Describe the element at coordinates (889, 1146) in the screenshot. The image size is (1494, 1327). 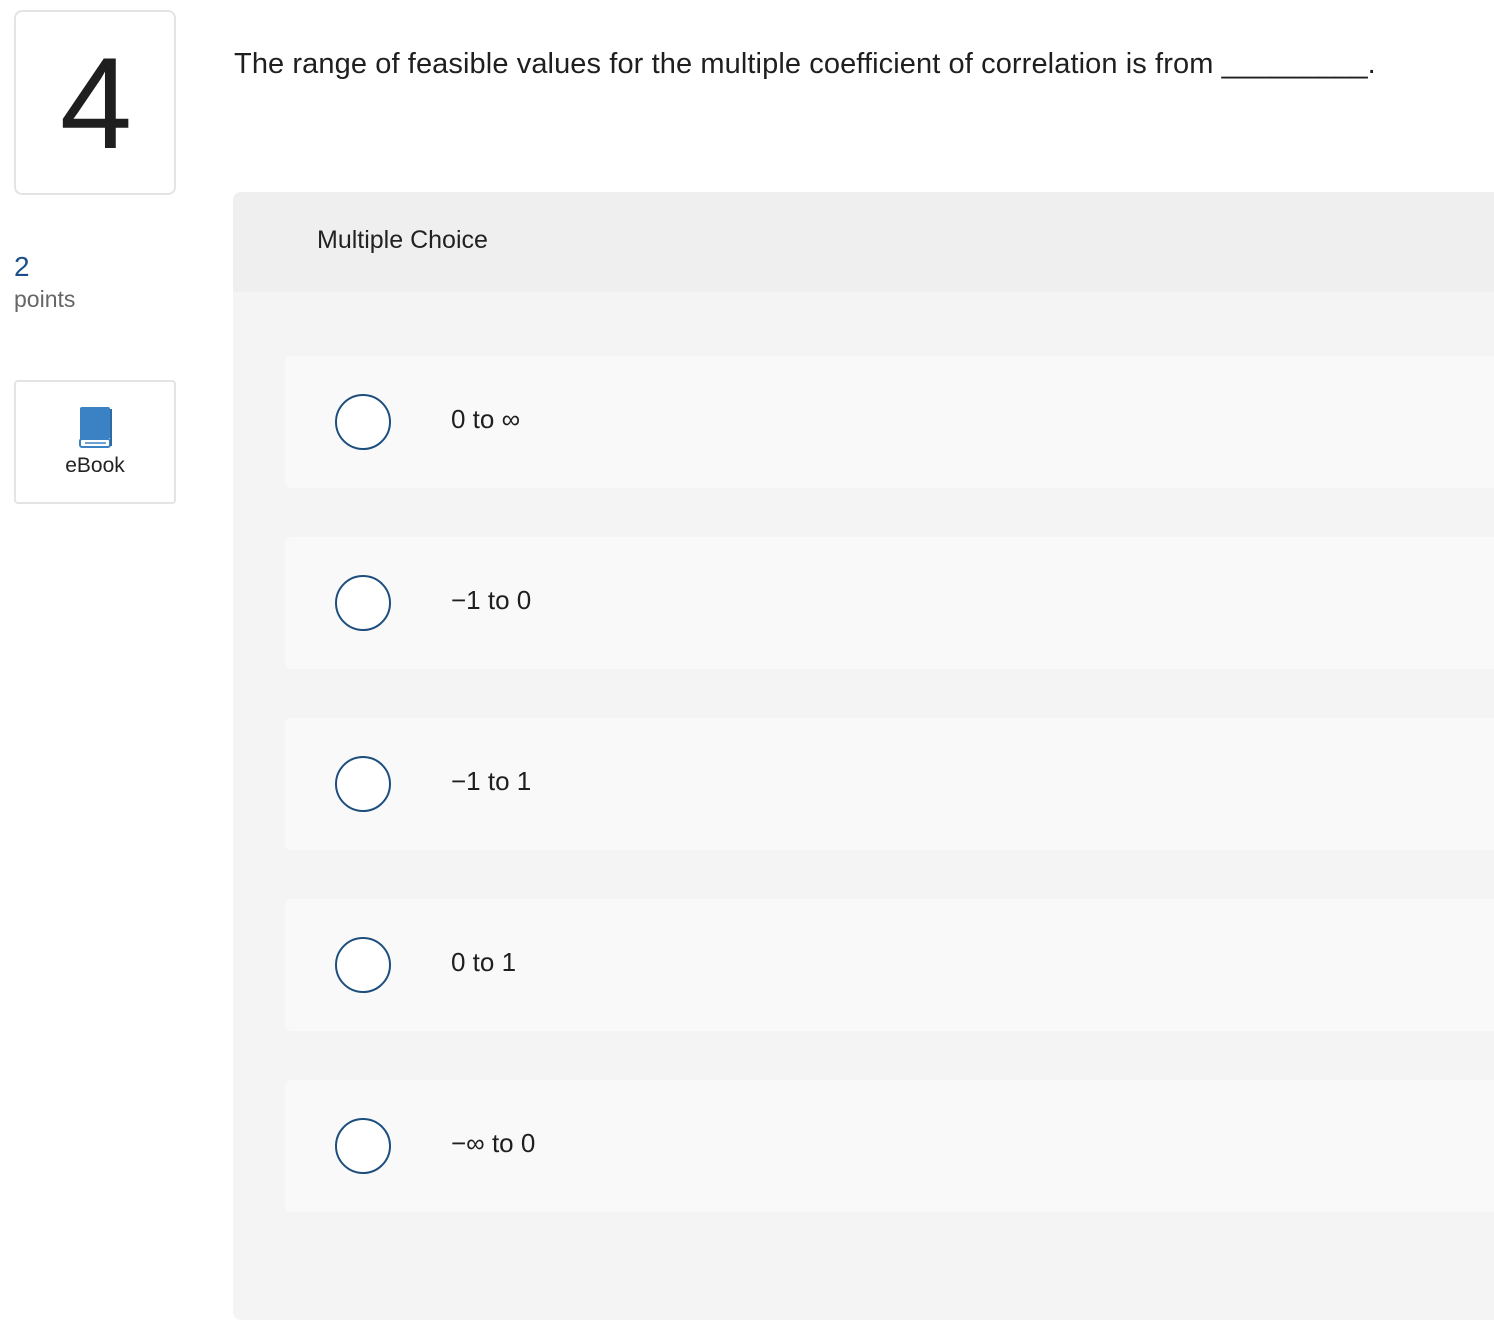
I see `choice-option: −∞ to 0` at that location.